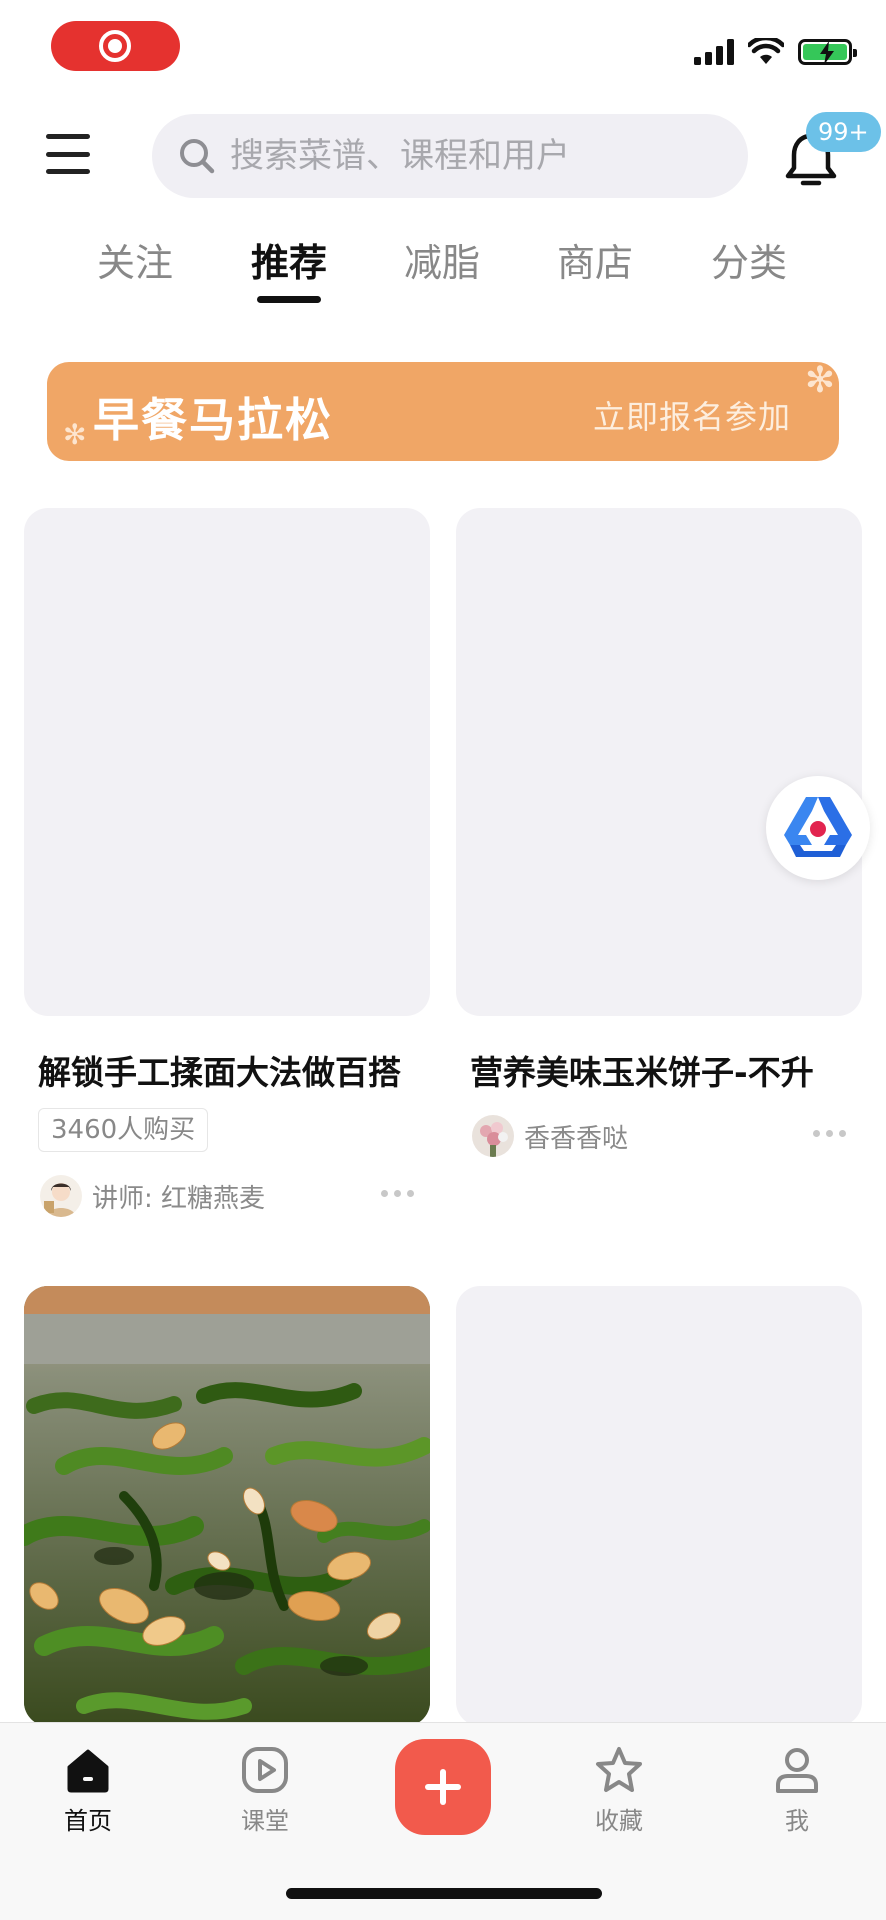 The width and height of the screenshot is (886, 1920). Describe the element at coordinates (135, 259) in the screenshot. I see `tab-follow: 关注` at that location.